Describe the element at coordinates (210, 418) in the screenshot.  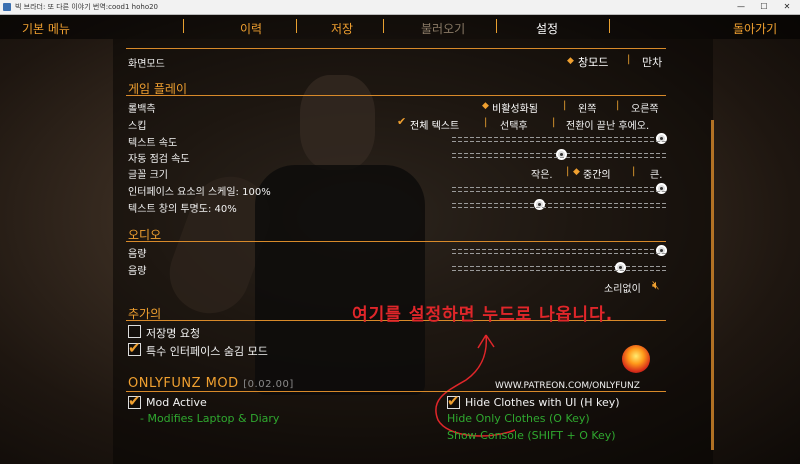
I see `mod-active-description: - Modifies Laptop & Diary` at that location.